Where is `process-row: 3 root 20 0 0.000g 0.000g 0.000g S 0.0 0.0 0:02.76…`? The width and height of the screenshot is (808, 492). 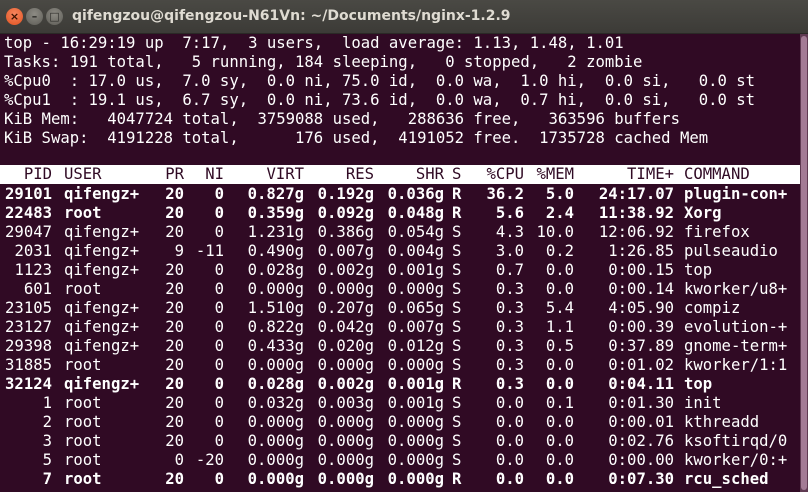 process-row: 3 root 20 0 0.000g 0.000g 0.000g S 0.0 0.0 0:02.76… is located at coordinates (400, 441).